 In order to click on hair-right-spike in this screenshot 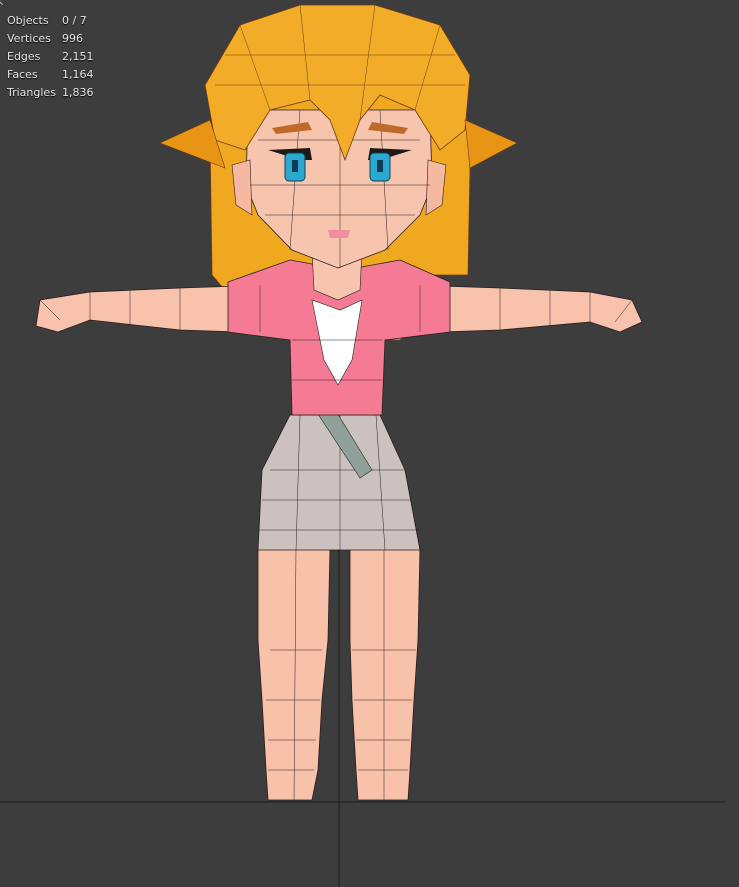, I will do `click(491, 144)`.